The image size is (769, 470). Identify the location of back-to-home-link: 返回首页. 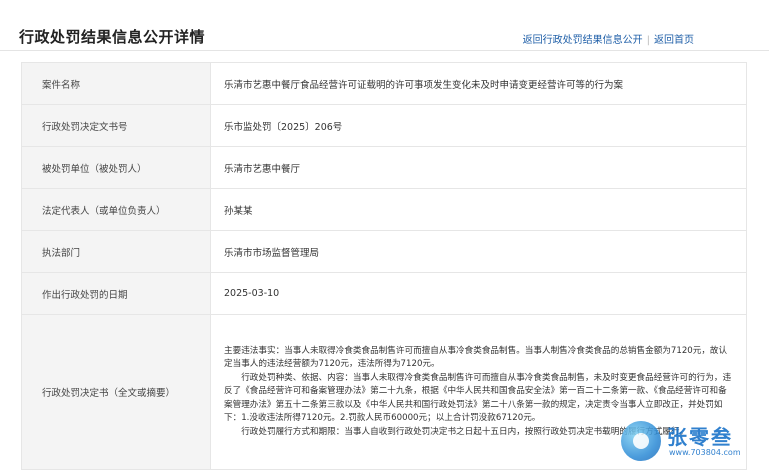
(674, 40).